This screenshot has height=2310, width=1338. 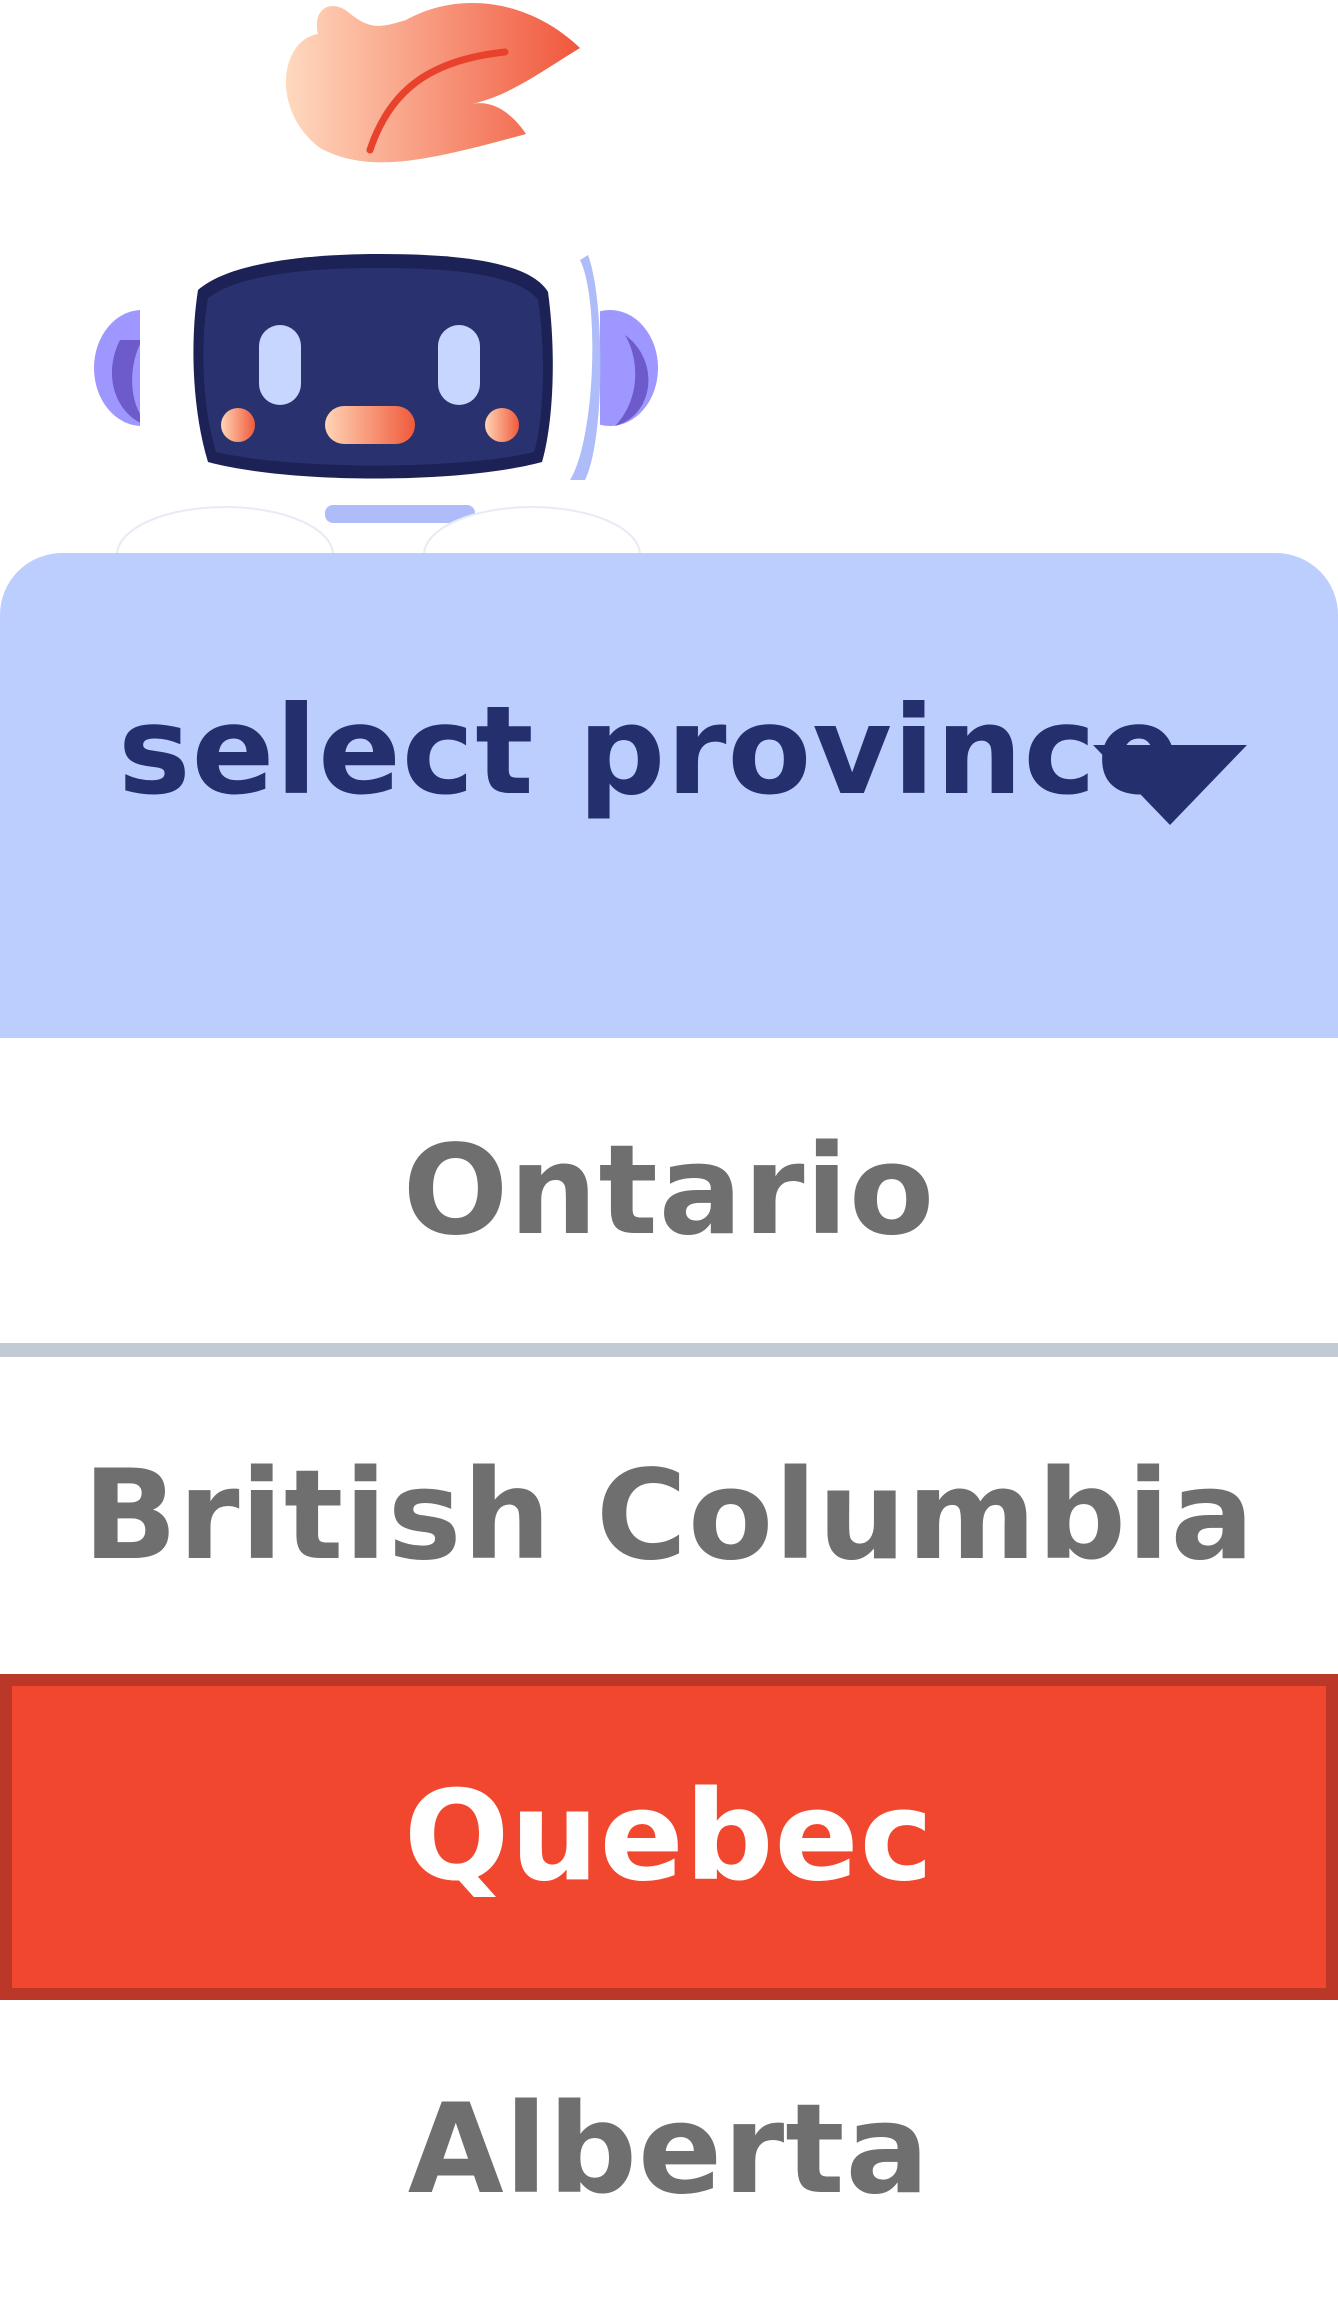 I want to click on option-label: Quebec, so click(x=669, y=1837).